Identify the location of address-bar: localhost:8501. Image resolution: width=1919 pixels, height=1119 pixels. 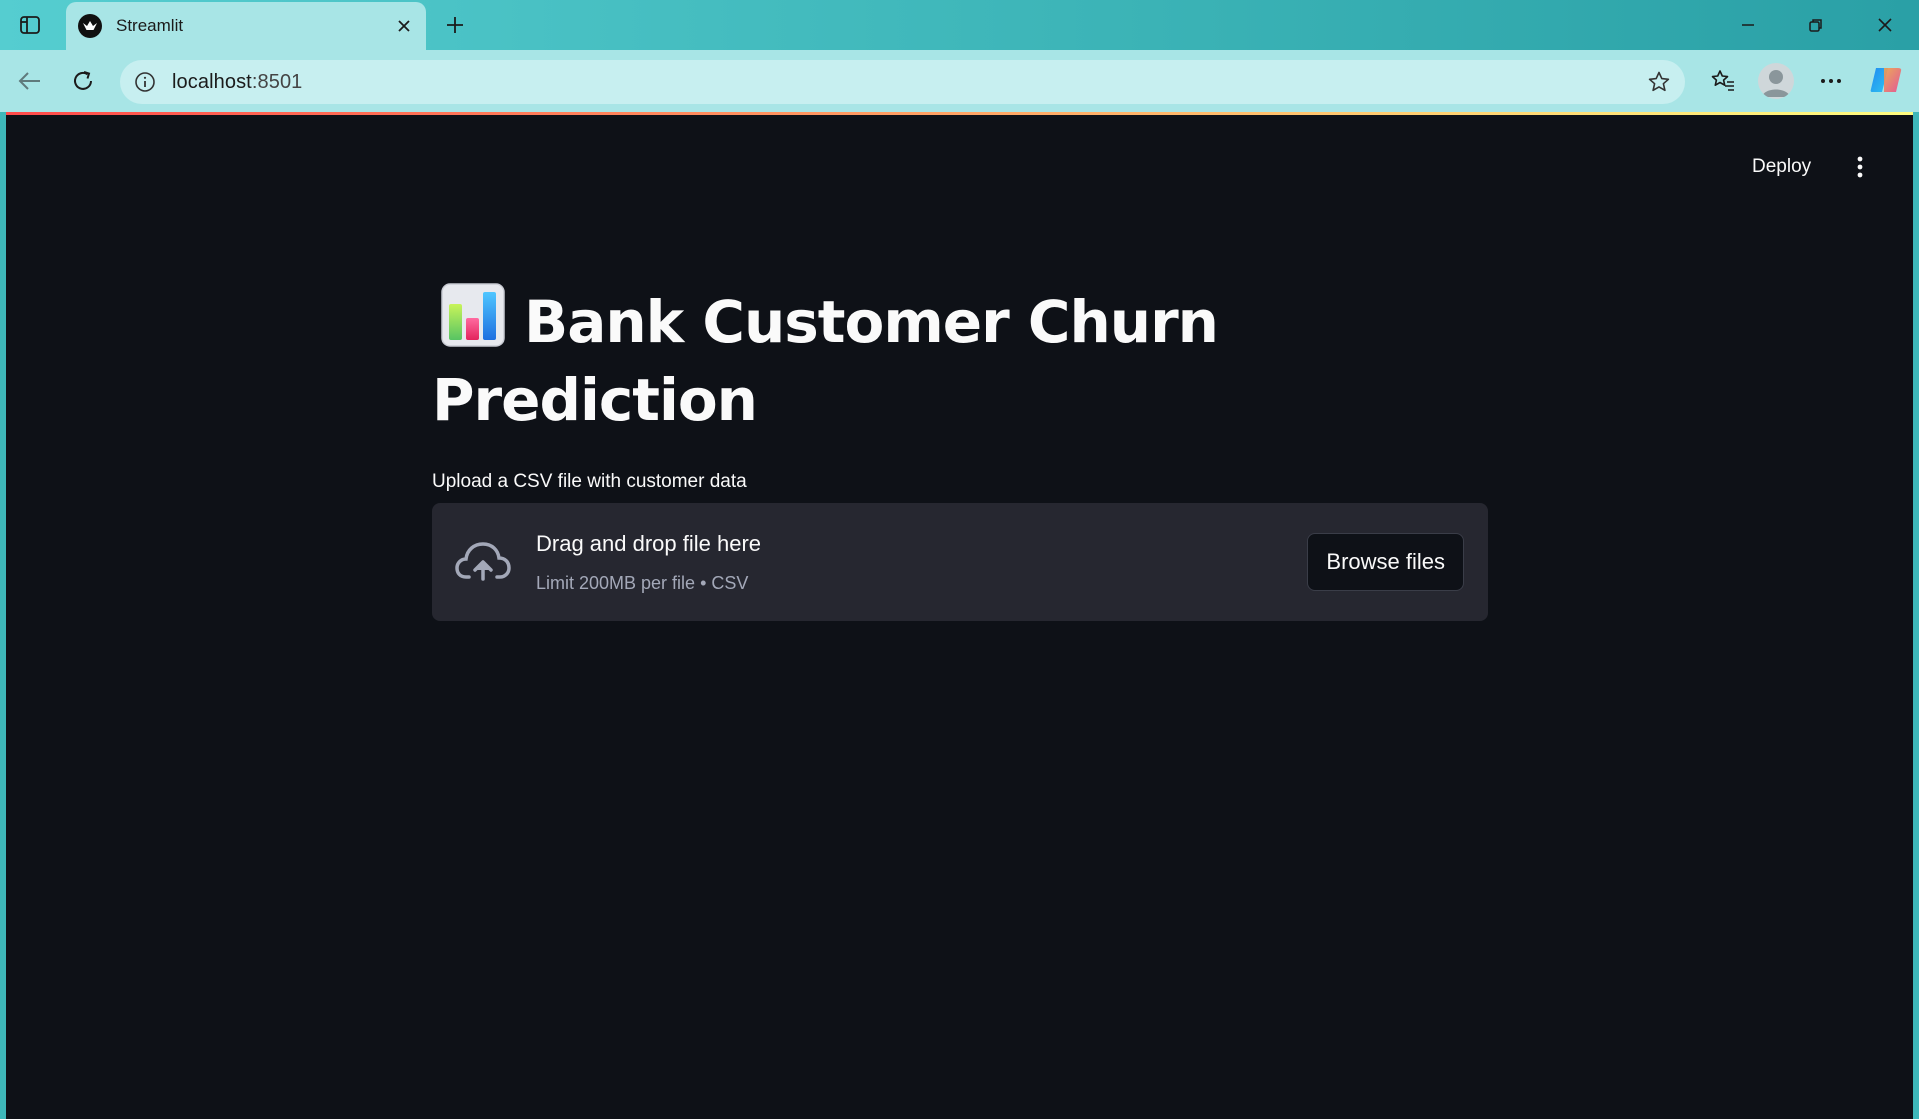
(902, 82).